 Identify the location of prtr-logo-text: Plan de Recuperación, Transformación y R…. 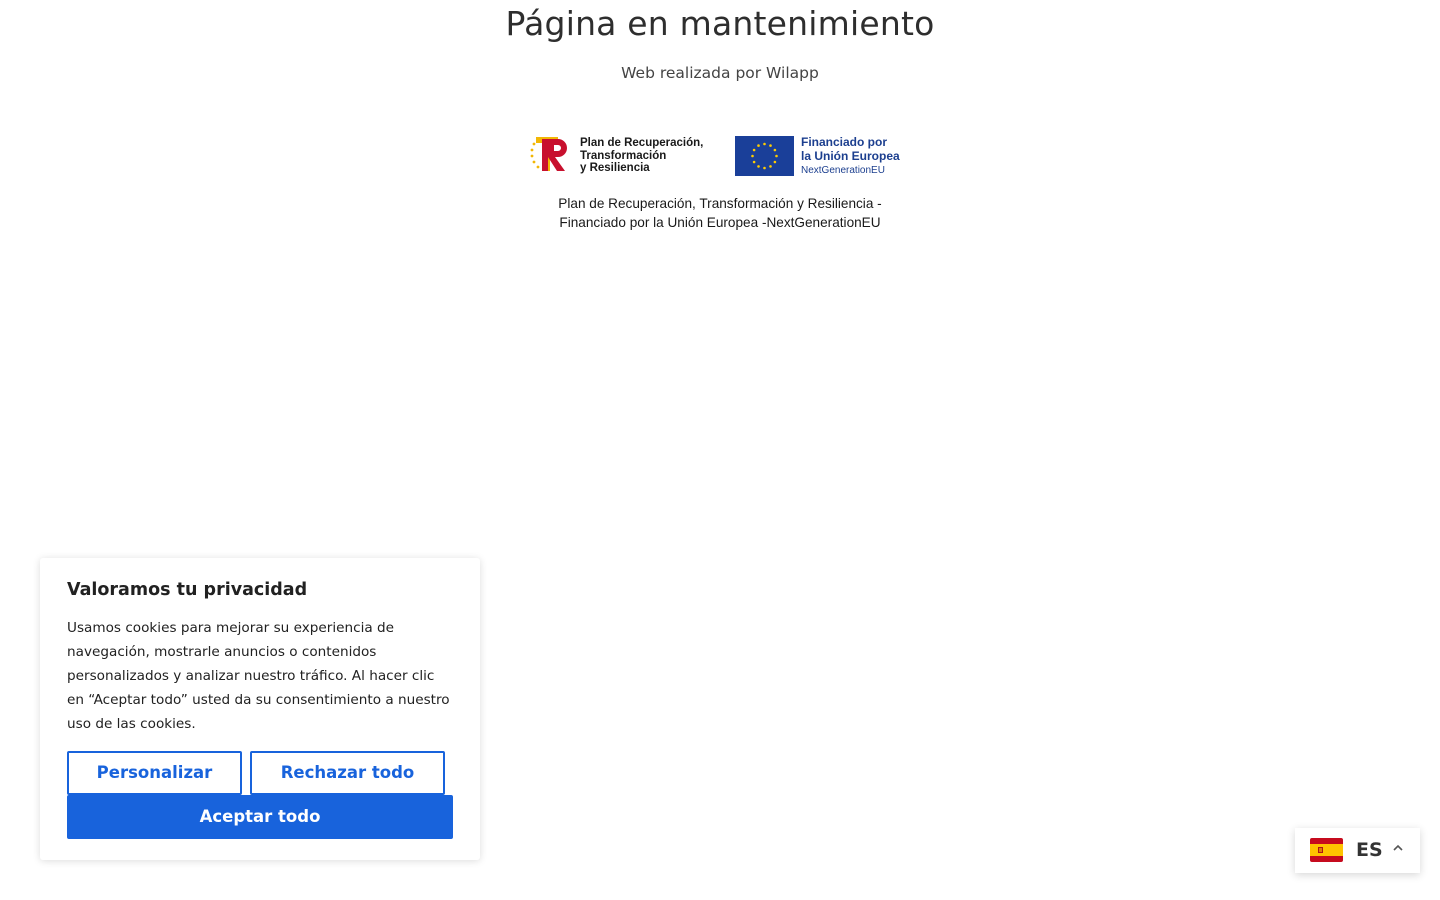
(642, 155).